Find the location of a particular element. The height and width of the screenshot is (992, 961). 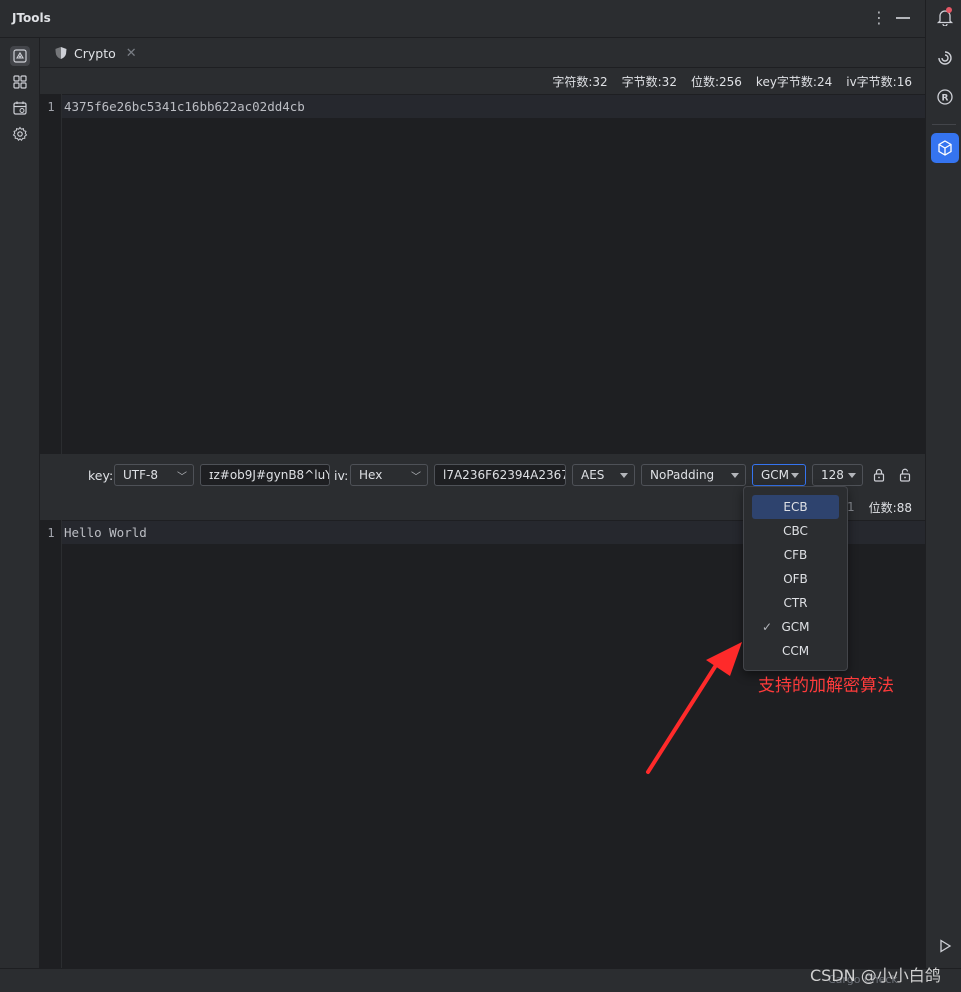

dropdown-item-ccm: CCM is located at coordinates (795, 651).